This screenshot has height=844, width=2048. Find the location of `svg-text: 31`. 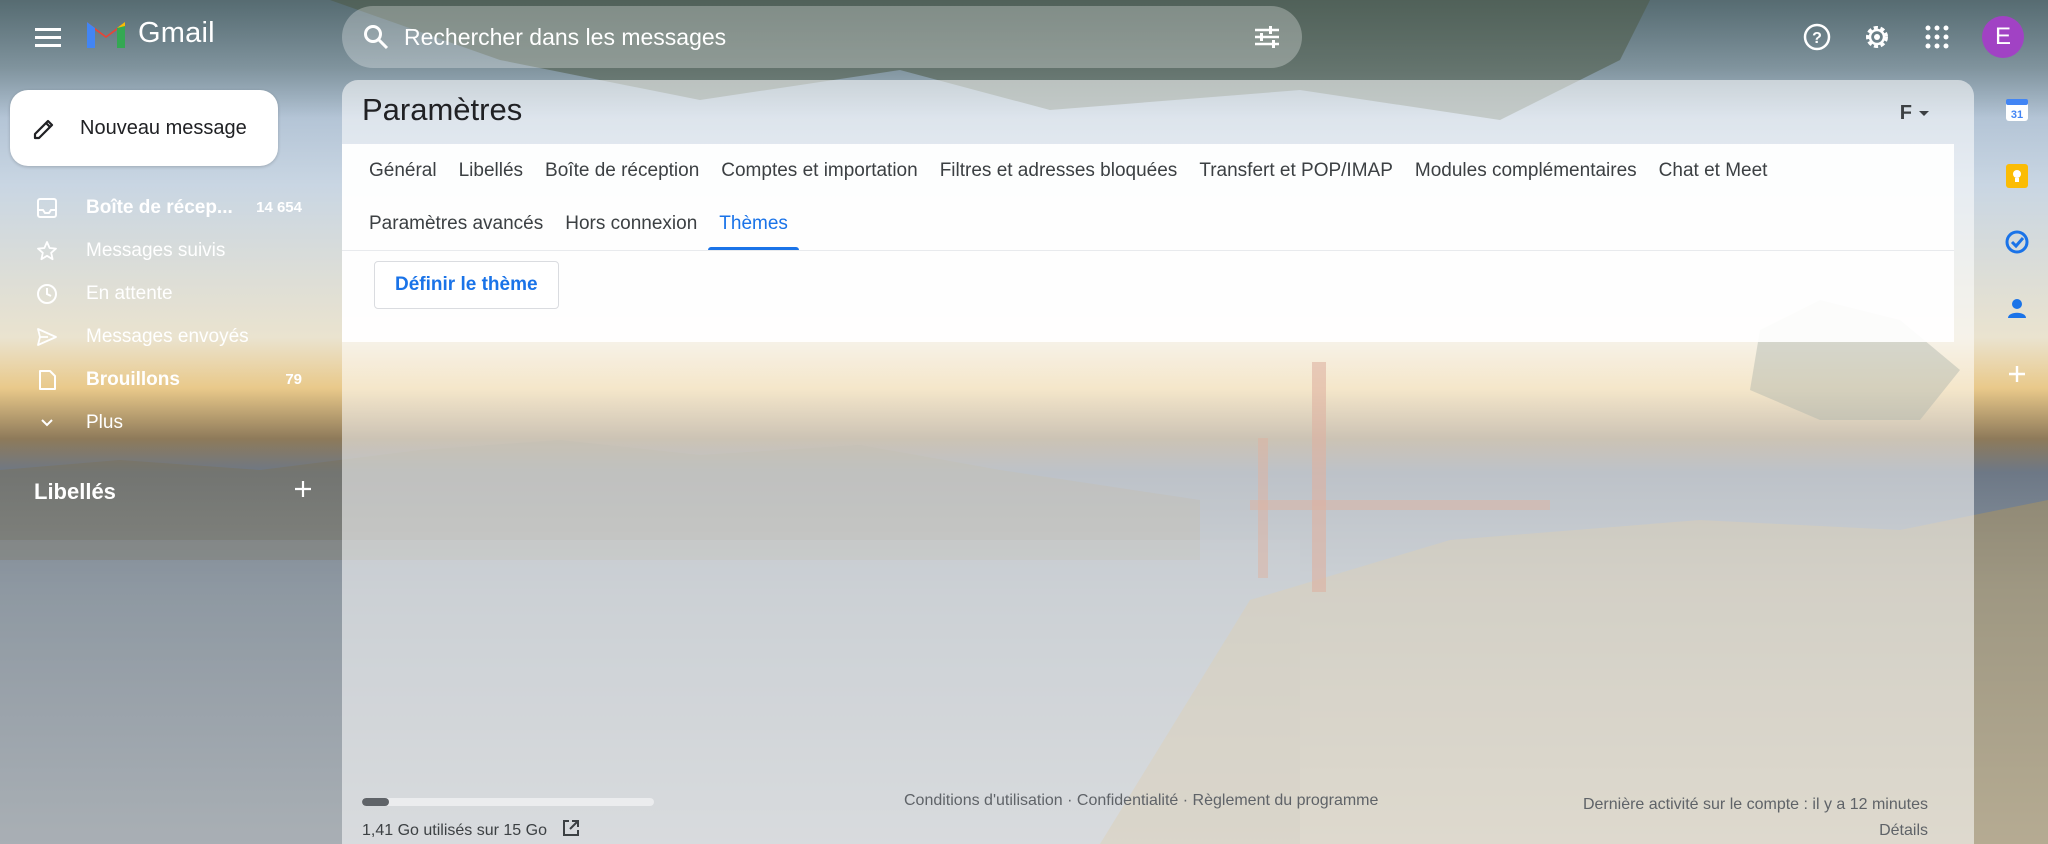

svg-text: 31 is located at coordinates (2017, 115).